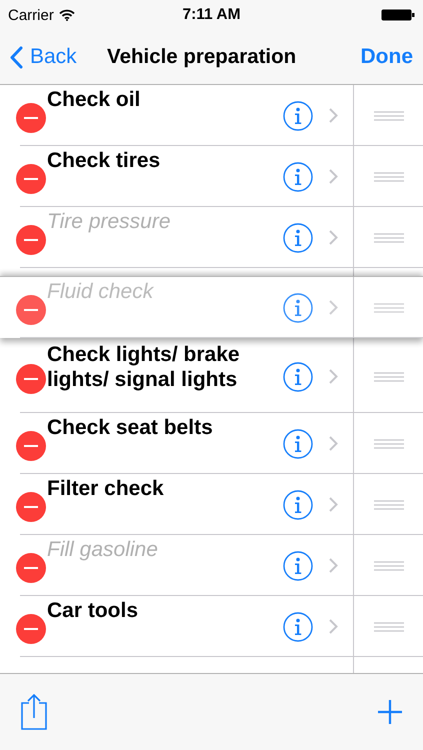  I want to click on task-title: Check lights/ brake lights/ signal lights, so click(144, 367).